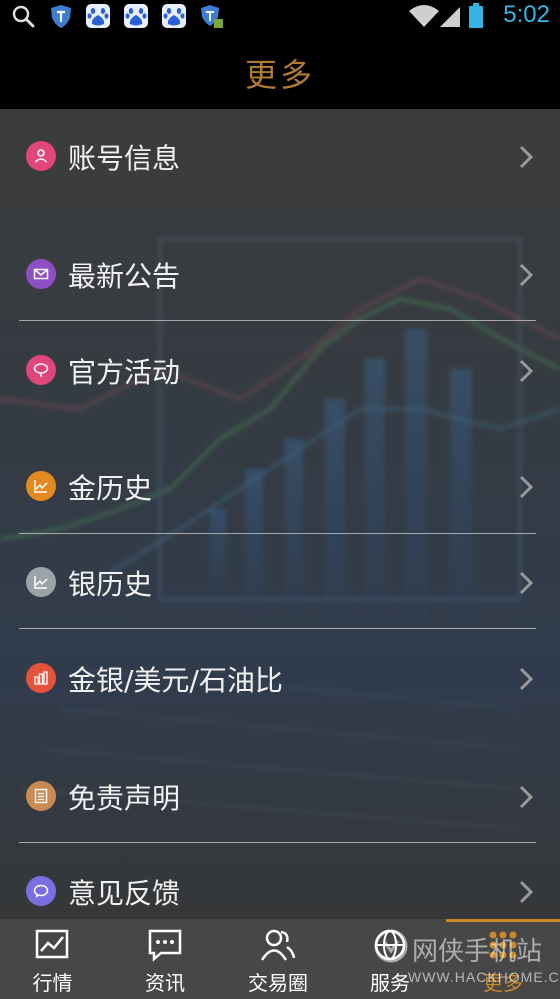  I want to click on bar-chart-icon, so click(41, 678).